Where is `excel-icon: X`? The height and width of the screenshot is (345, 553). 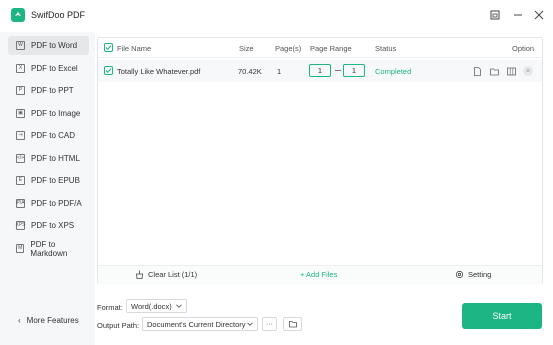 excel-icon: X is located at coordinates (20, 68).